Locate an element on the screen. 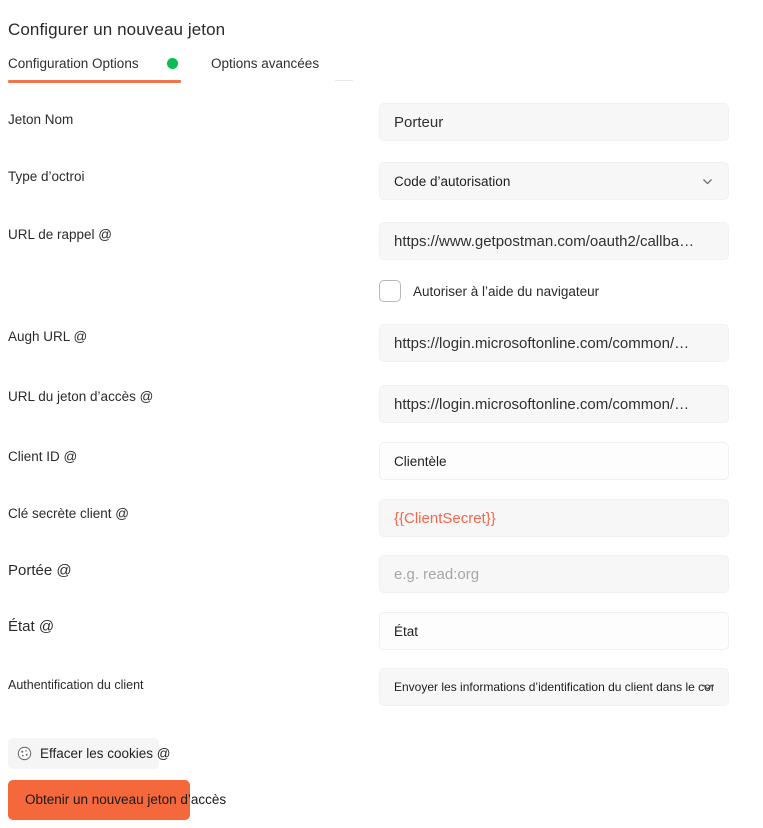 The width and height of the screenshot is (763, 828). input-client-secret: {{ClientSecret}} is located at coordinates (554, 518).